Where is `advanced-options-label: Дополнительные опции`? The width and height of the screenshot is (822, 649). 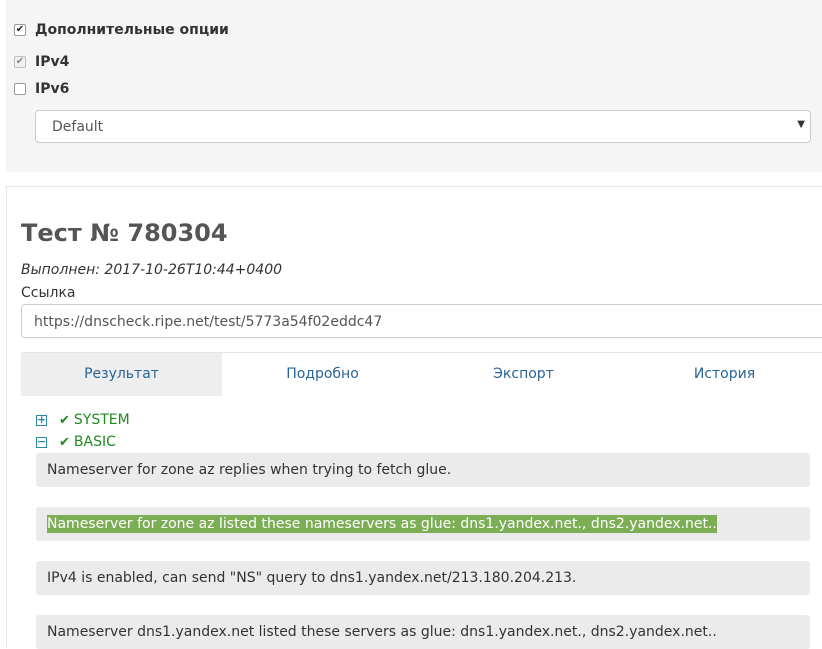 advanced-options-label: Дополнительные опции is located at coordinates (132, 30).